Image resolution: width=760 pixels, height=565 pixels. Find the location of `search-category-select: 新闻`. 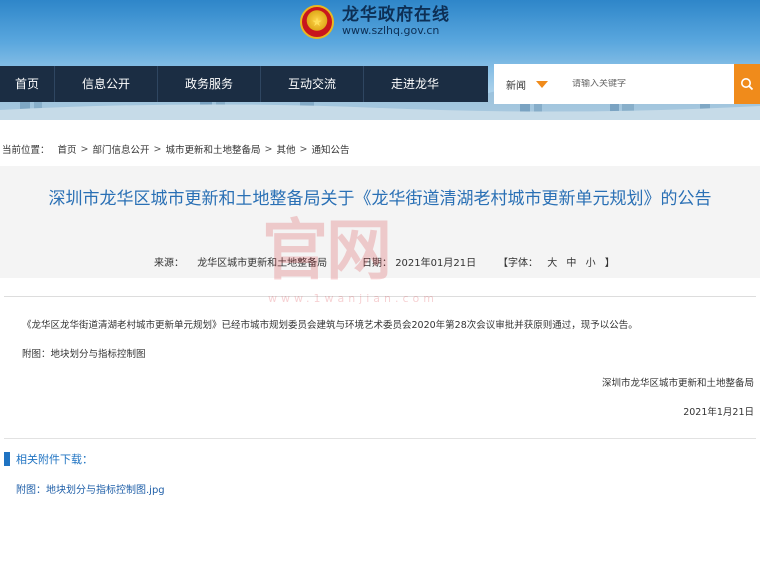

search-category-select: 新闻 is located at coordinates (526, 84).